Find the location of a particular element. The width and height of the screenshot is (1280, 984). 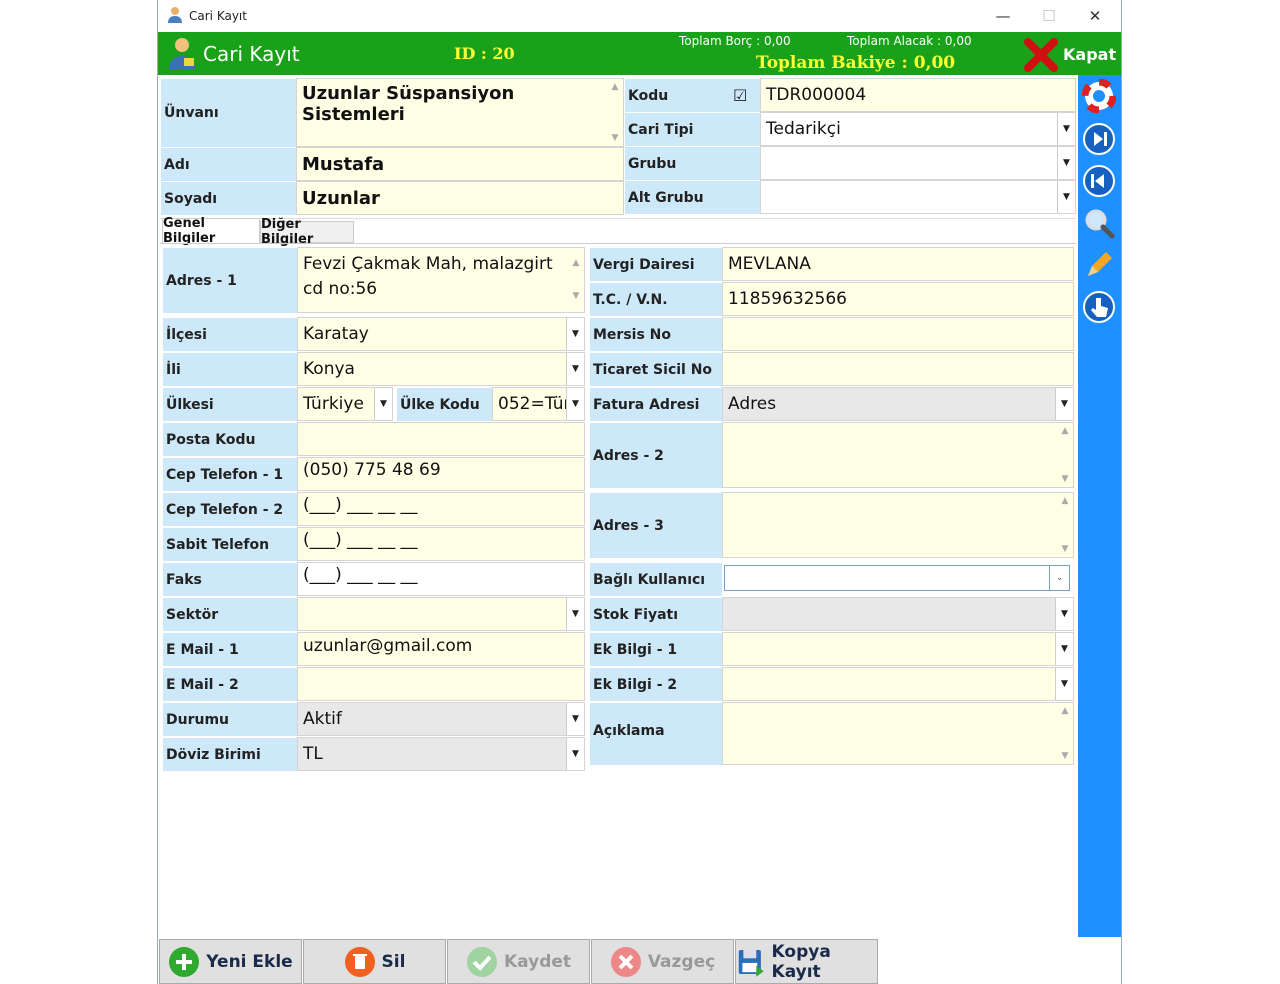

doviz-value: TL is located at coordinates (313, 754).